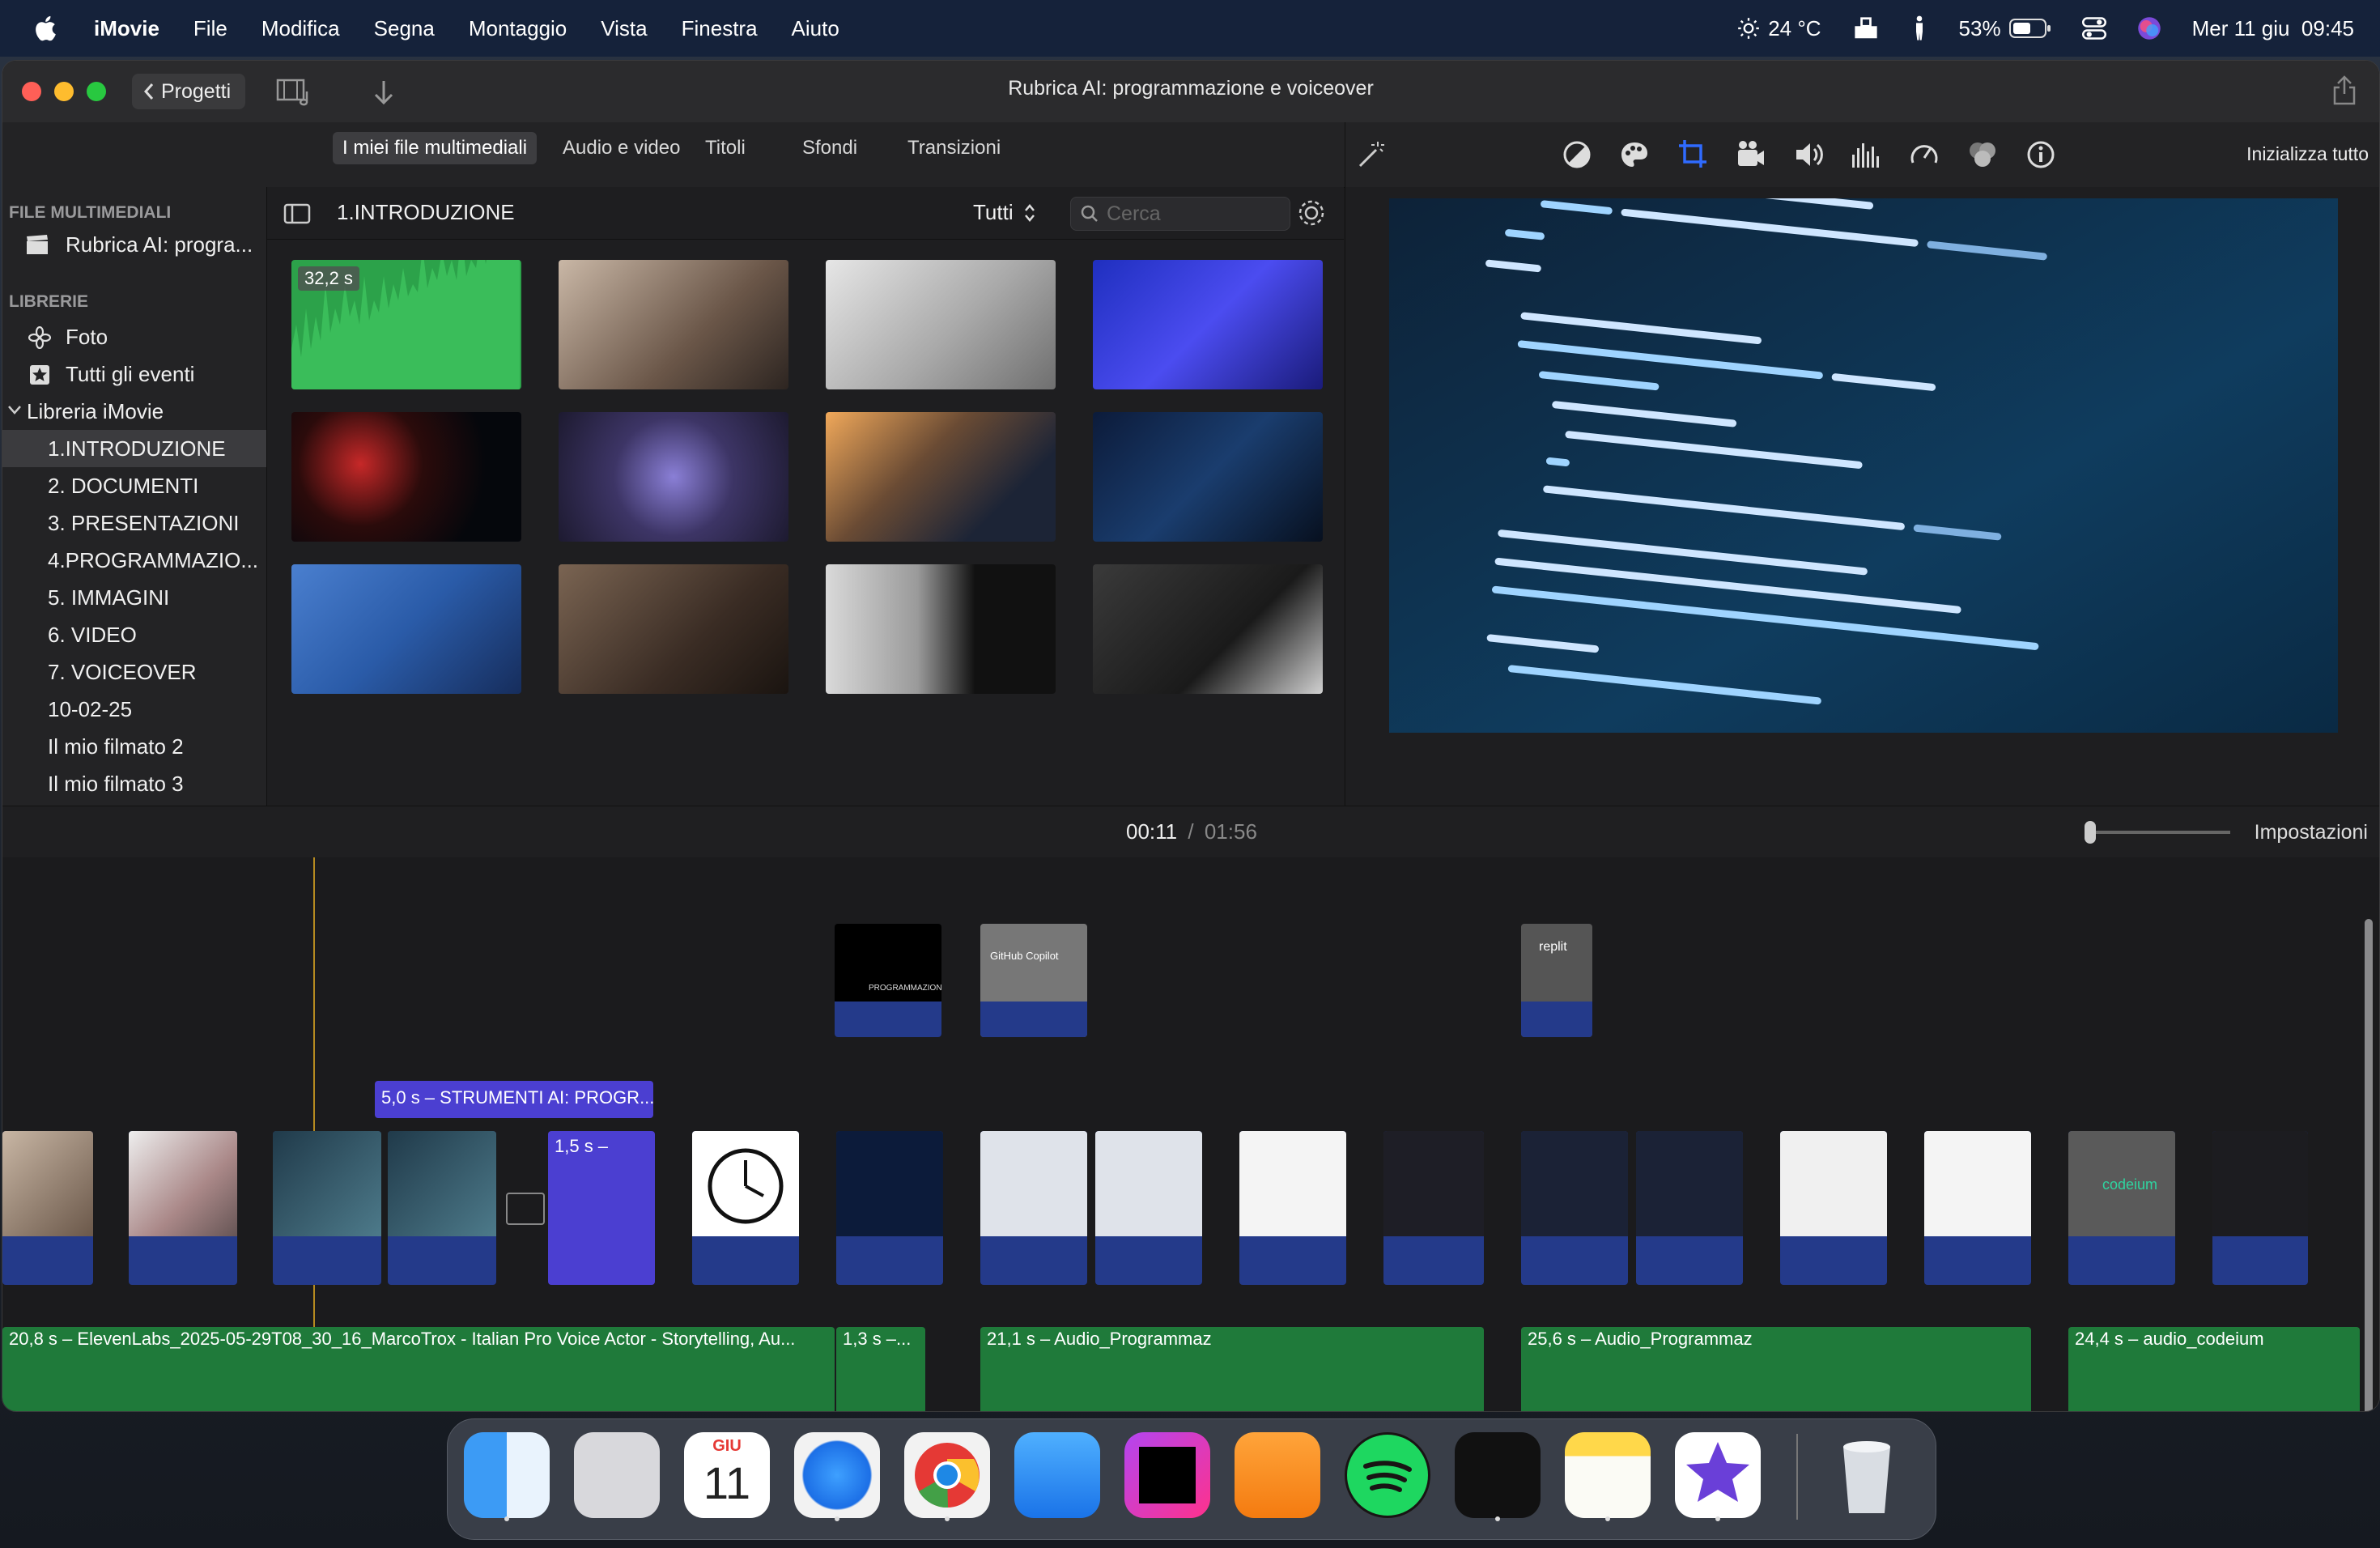 Image resolution: width=2380 pixels, height=1548 pixels. I want to click on tab-backgrounds: Sfondi, so click(830, 148).